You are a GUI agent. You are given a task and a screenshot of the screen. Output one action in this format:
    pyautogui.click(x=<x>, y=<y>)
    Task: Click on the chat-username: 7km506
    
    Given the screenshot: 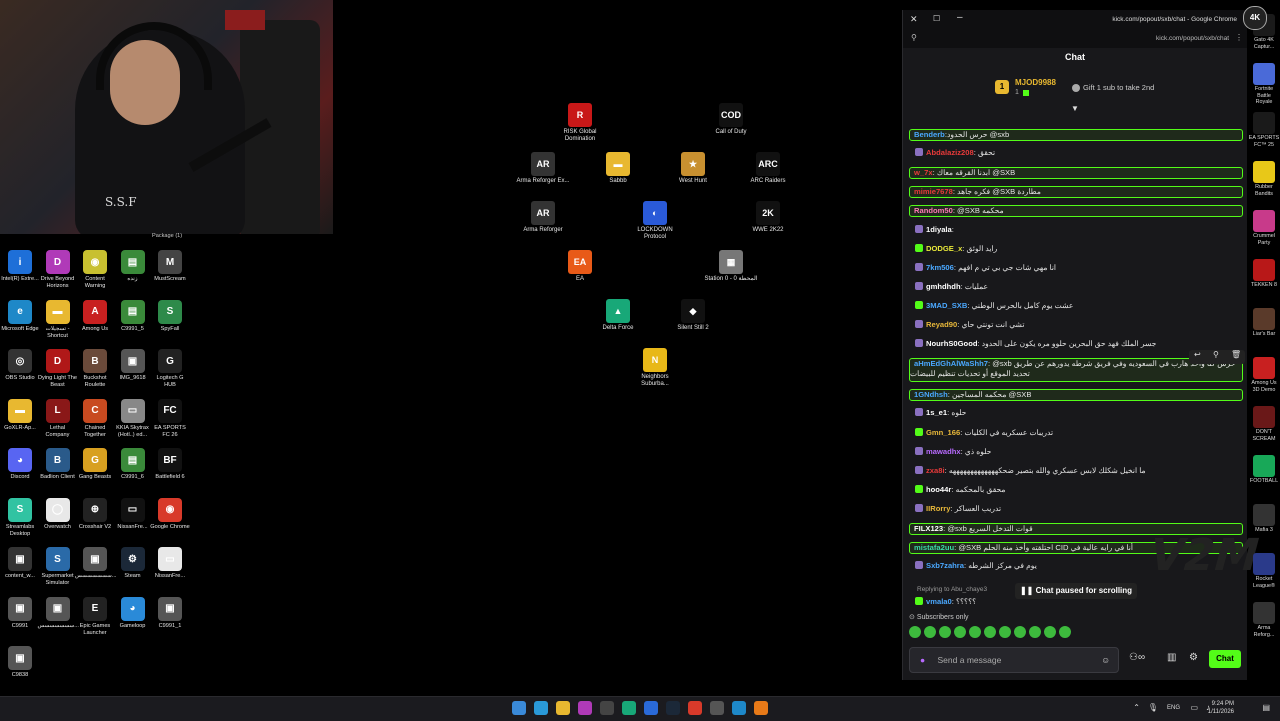 What is the action you would take?
    pyautogui.click(x=940, y=267)
    